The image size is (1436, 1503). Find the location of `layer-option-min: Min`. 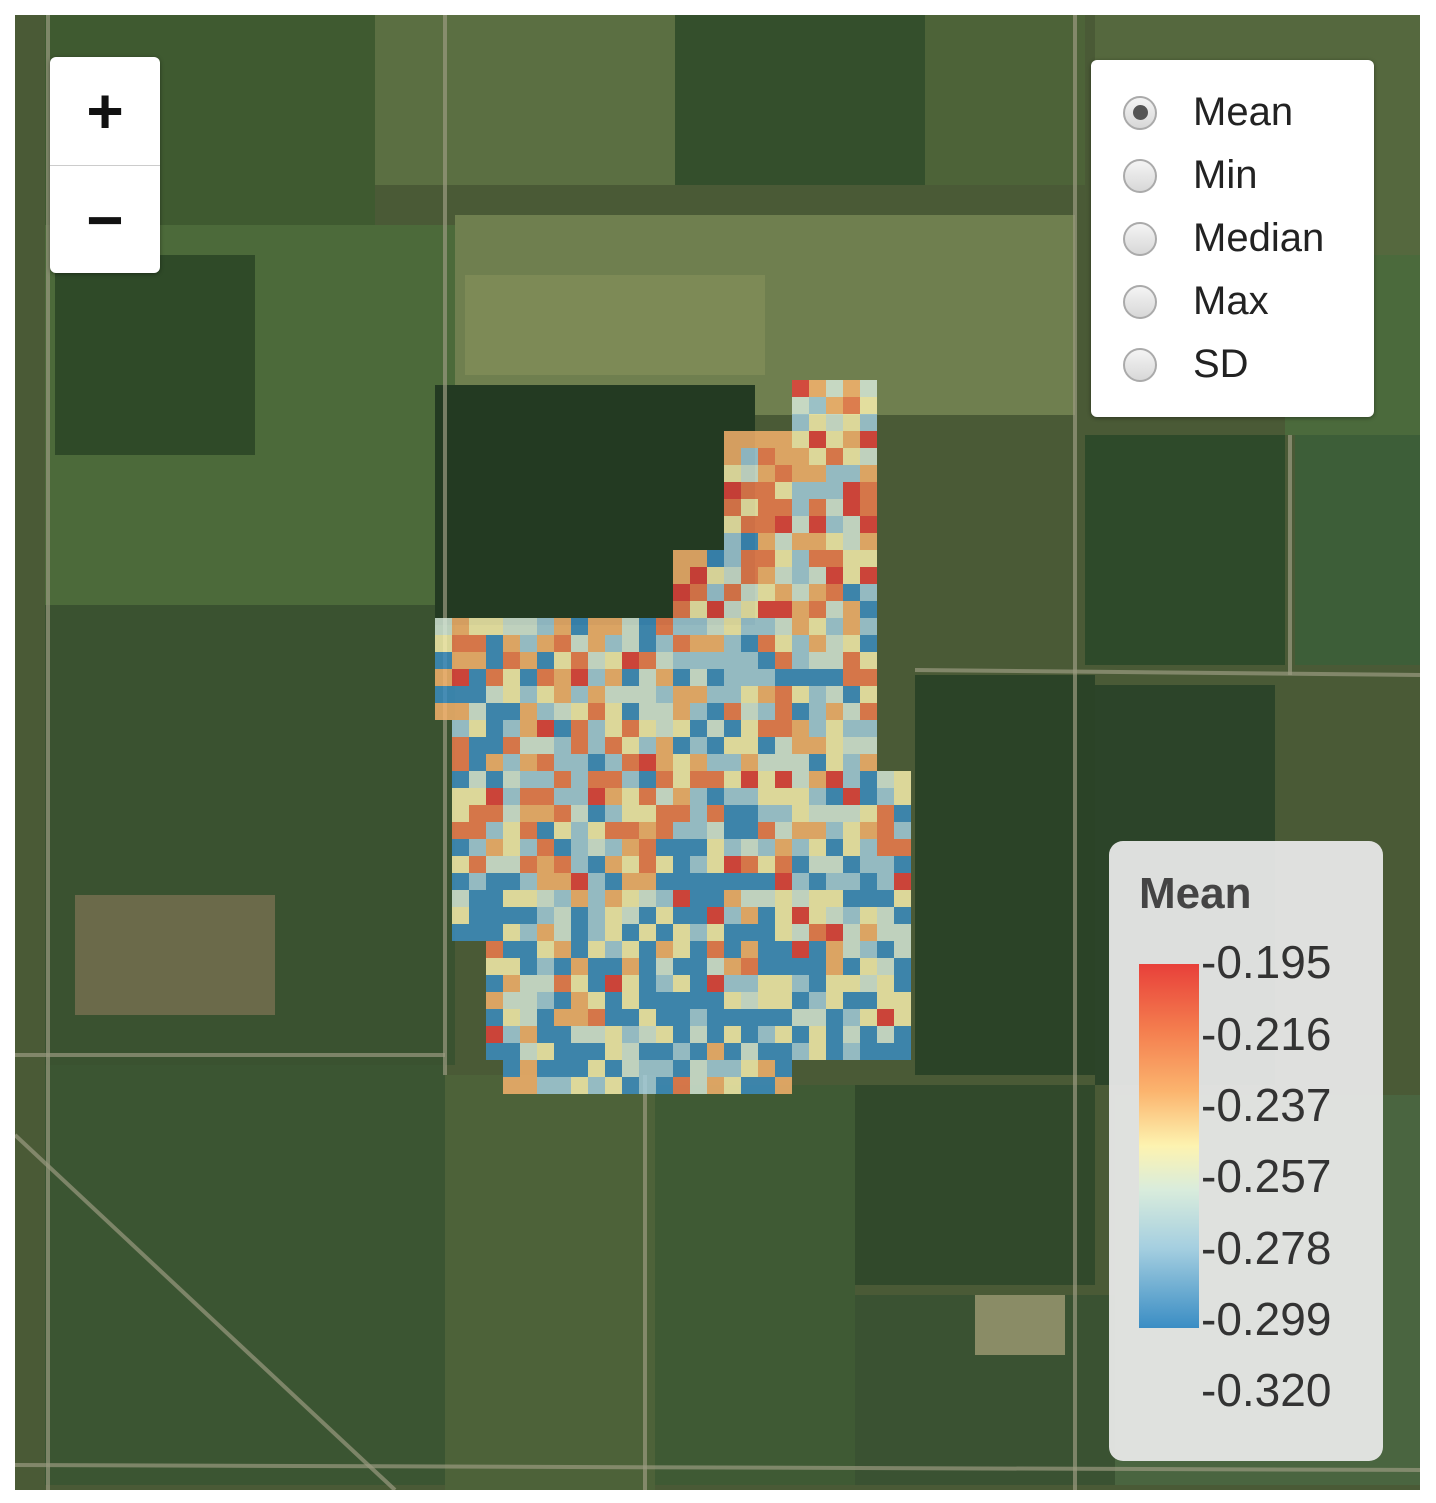

layer-option-min: Min is located at coordinates (1190, 175).